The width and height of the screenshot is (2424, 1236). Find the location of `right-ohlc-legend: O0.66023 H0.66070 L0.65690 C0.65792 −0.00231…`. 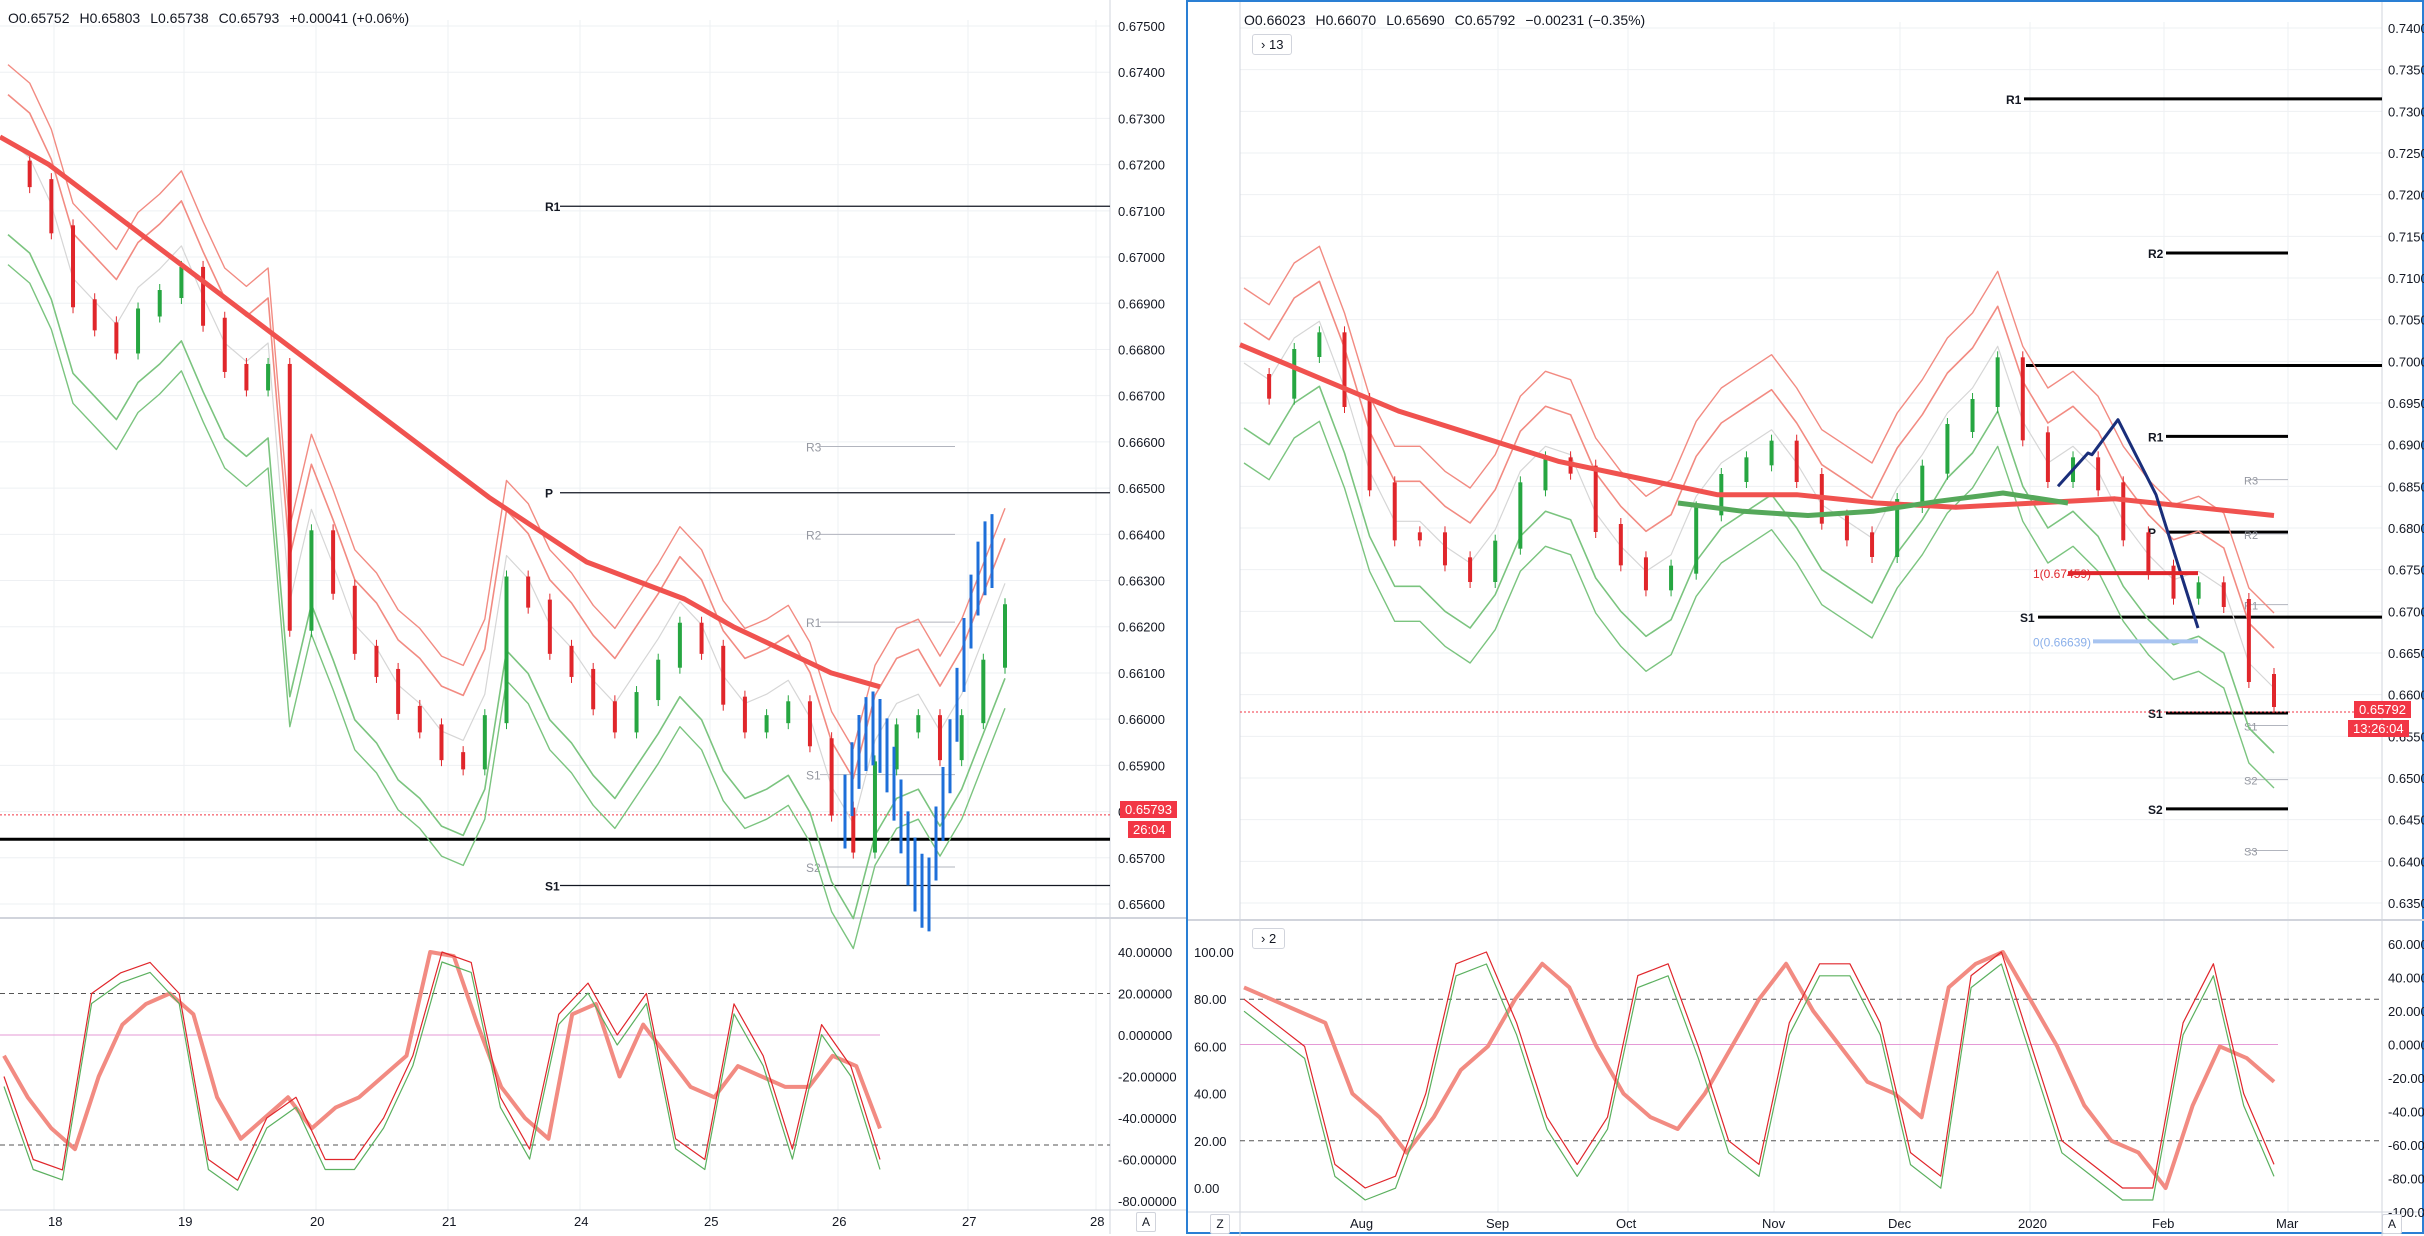

right-ohlc-legend: O0.66023 H0.66070 L0.65690 C0.65792 −0.00231… is located at coordinates (1449, 20).